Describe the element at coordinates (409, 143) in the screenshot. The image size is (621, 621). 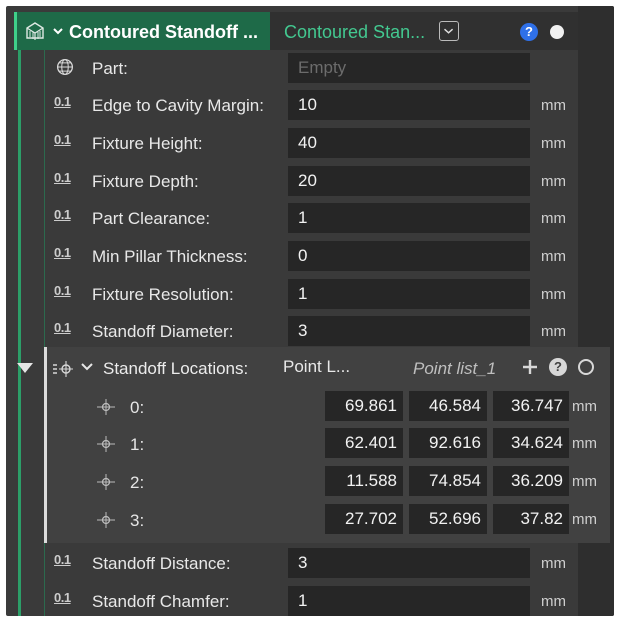
I see `fixture-height-input: 40` at that location.